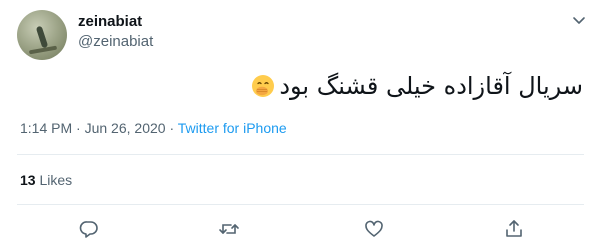 The width and height of the screenshot is (601, 252). I want to click on likes-stat: 13 Likes, so click(46, 180).